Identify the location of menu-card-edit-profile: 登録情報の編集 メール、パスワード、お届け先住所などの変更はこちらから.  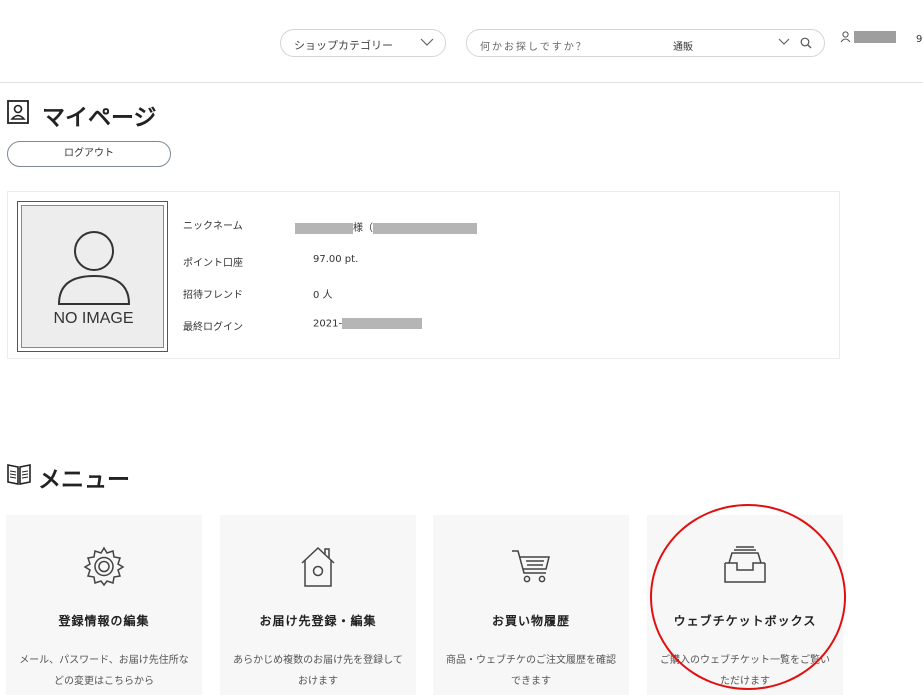
(104, 605).